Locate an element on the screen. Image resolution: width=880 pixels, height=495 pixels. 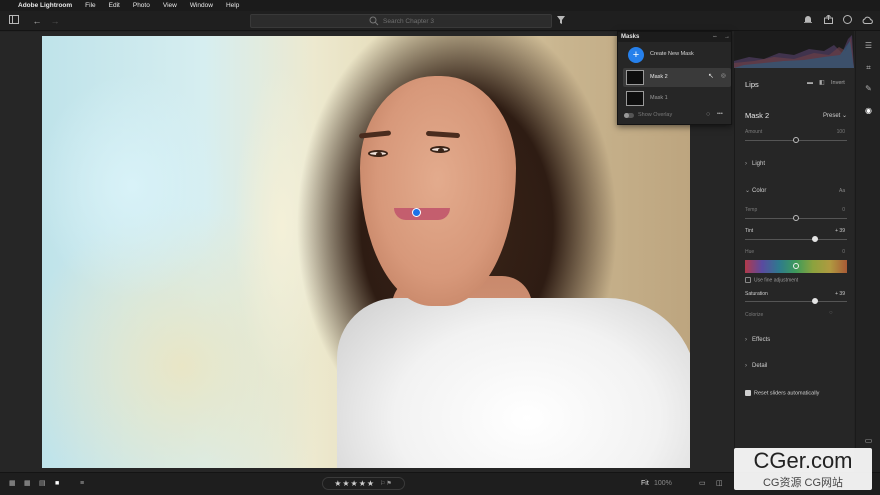
panel-header-lips: Lips is located at coordinates (752, 84).